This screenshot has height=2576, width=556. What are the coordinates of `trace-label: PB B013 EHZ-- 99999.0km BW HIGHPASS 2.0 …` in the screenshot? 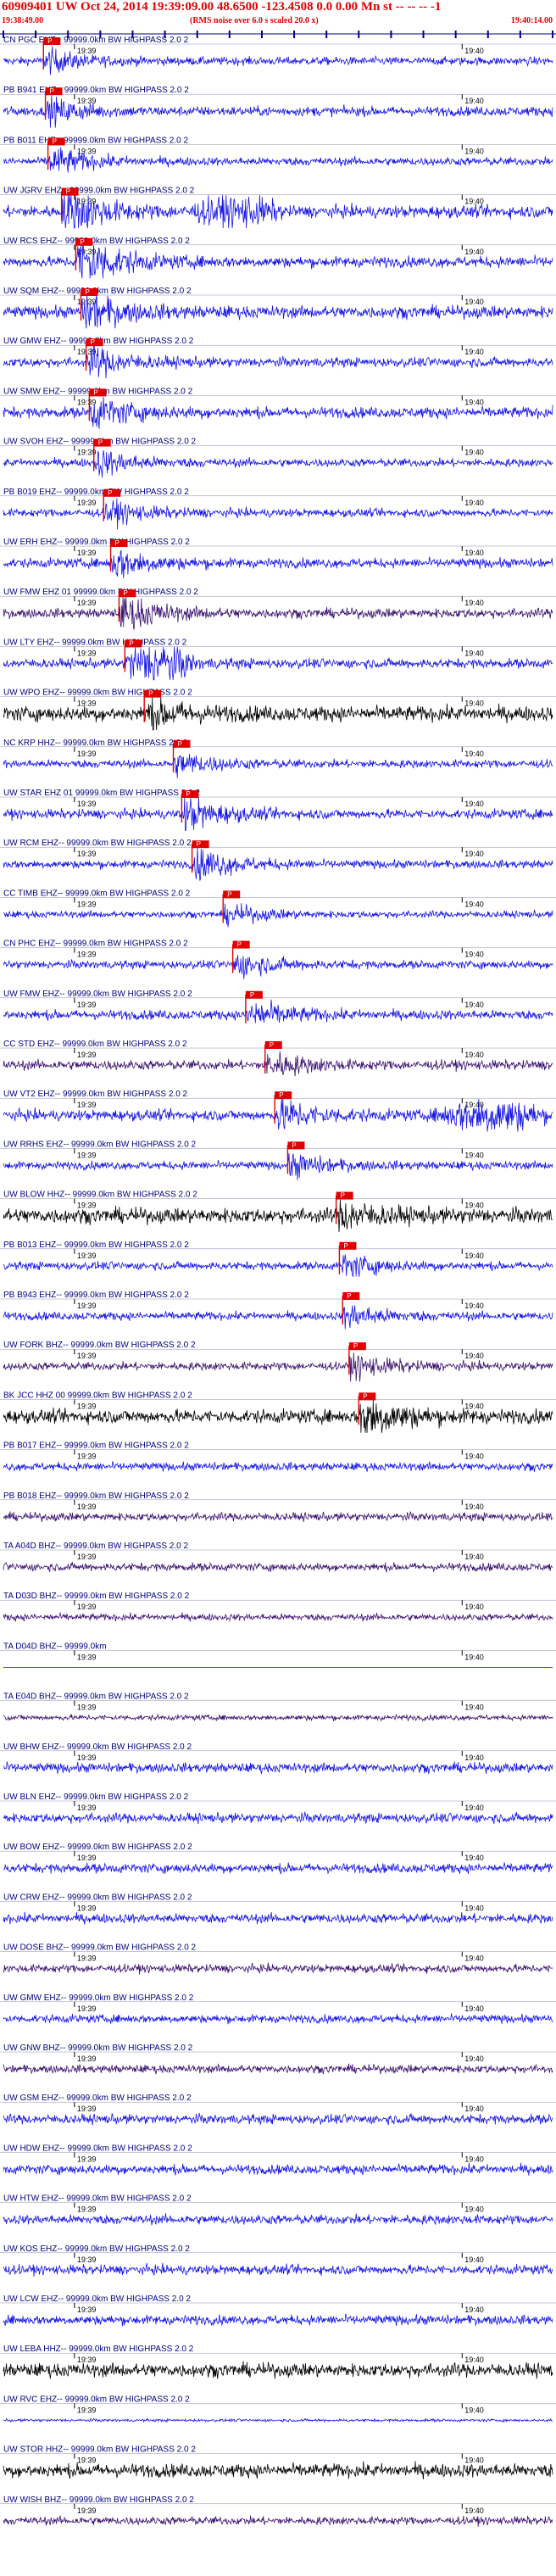 It's located at (96, 1245).